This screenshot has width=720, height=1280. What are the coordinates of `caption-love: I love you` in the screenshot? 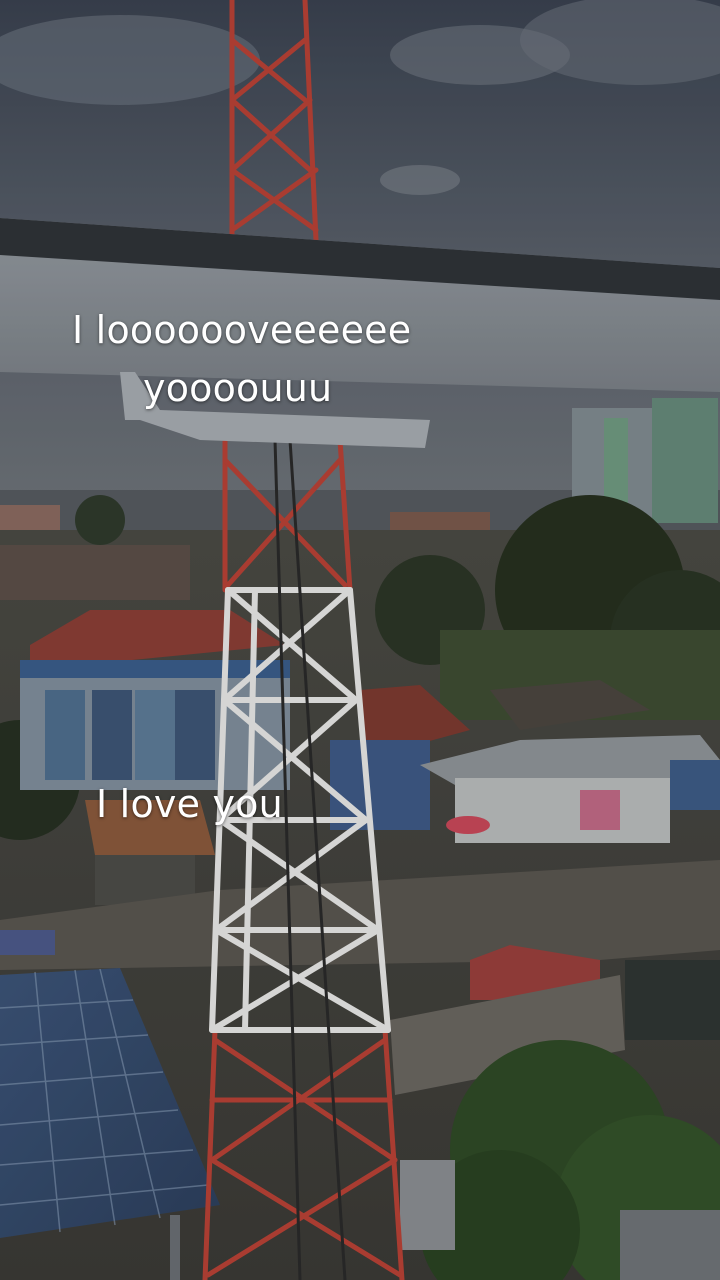 It's located at (189, 804).